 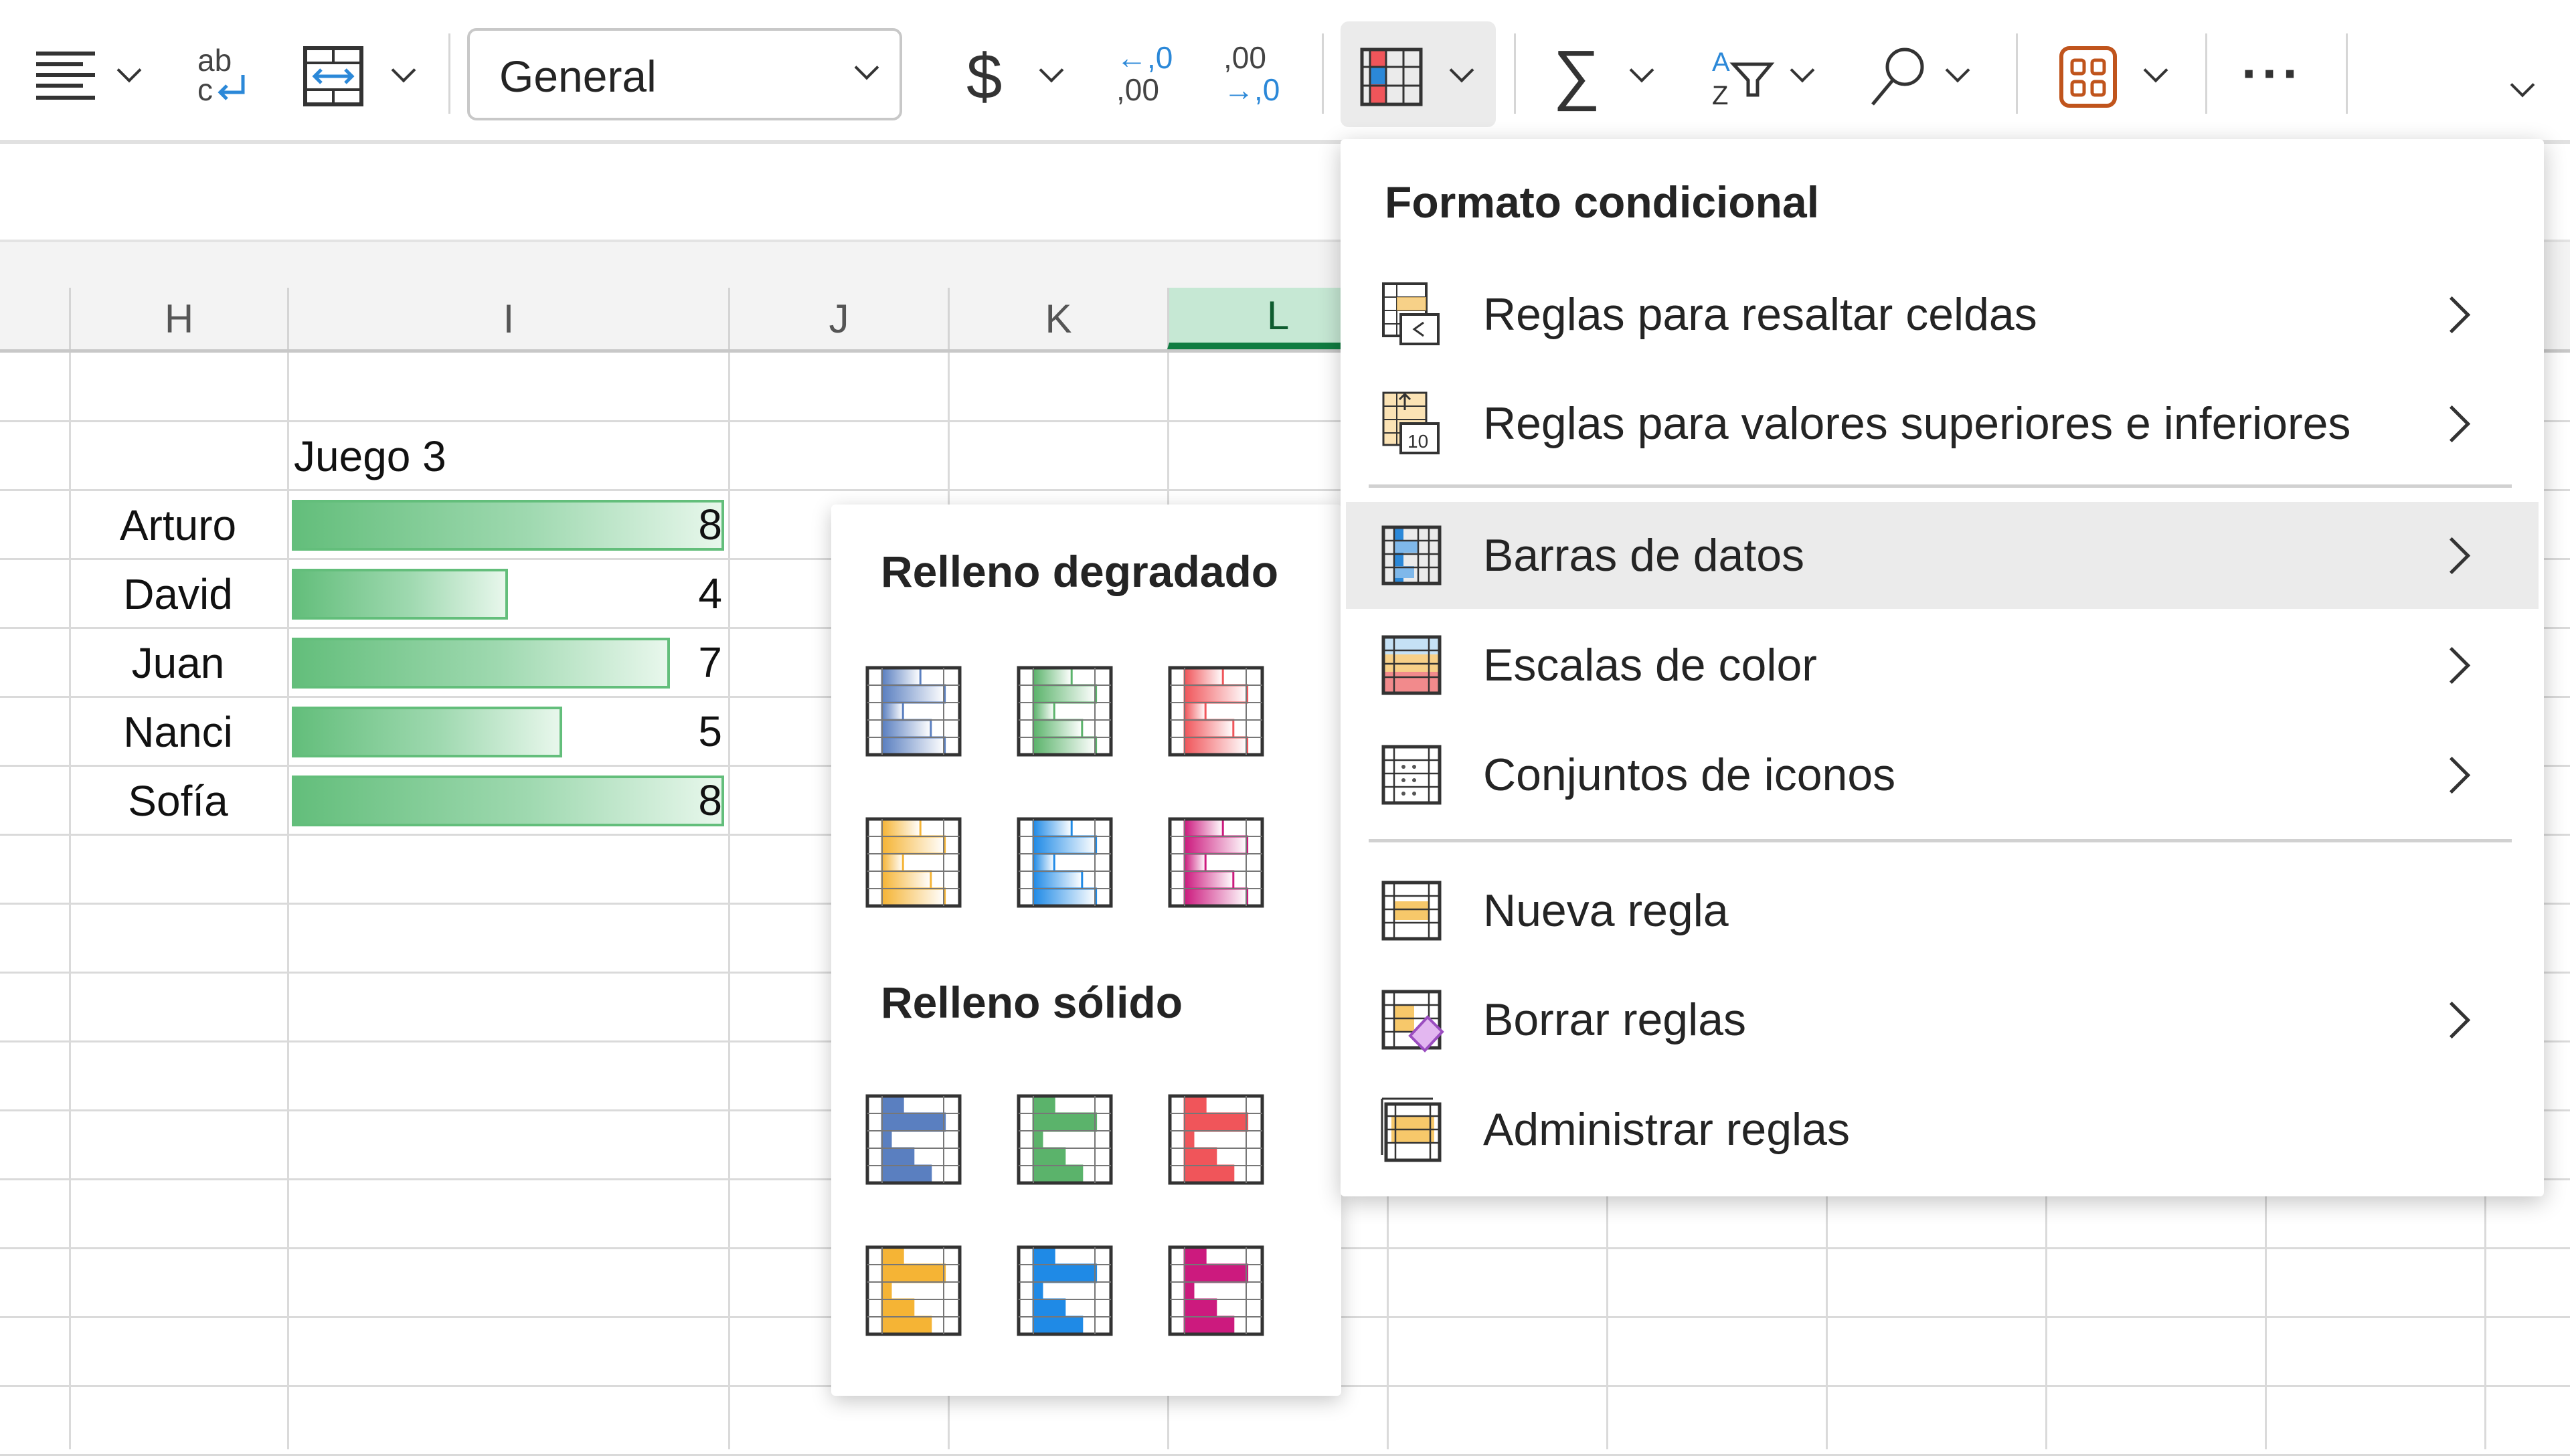 What do you see at coordinates (1942, 910) in the screenshot?
I see `menu-item-new-rule: Nueva regla` at bounding box center [1942, 910].